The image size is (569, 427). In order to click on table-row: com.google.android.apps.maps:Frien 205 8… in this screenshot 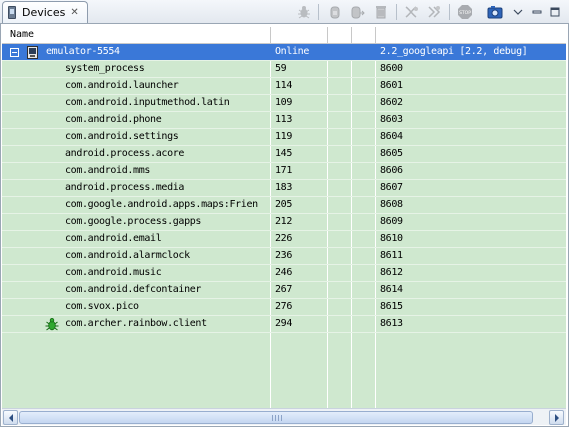, I will do `click(284, 205)`.